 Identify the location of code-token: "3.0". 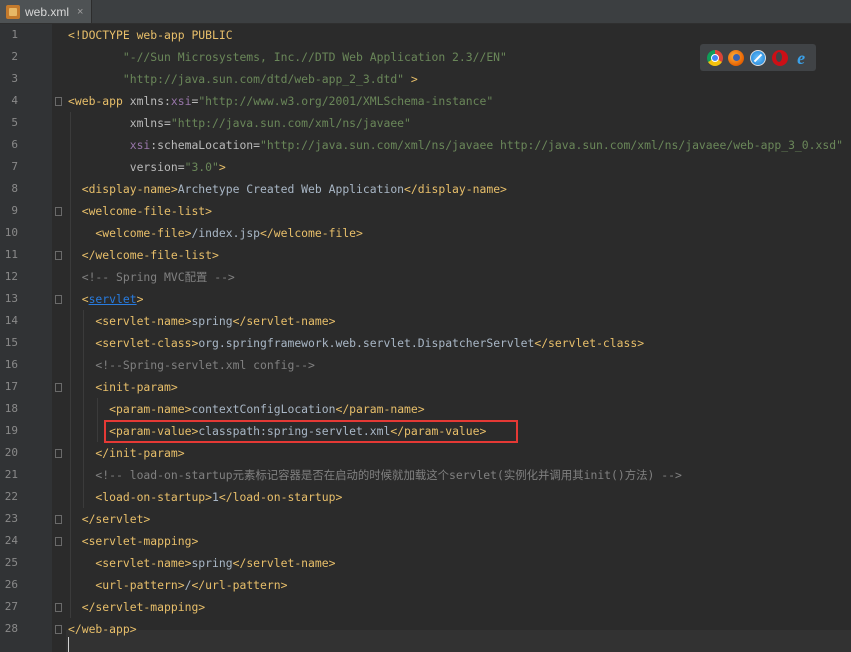
(201, 167).